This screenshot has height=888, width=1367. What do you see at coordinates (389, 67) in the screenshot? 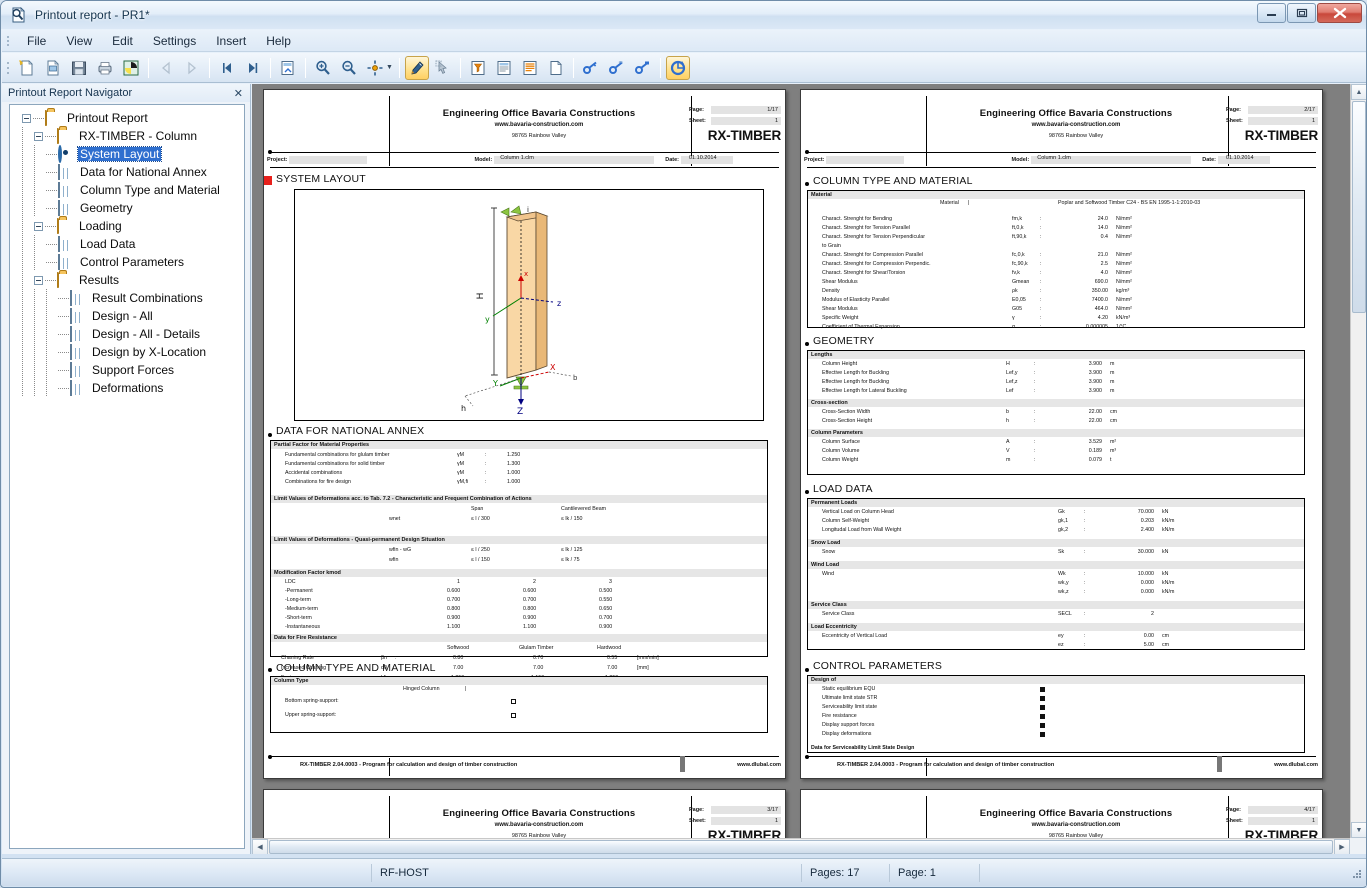
I see `zoom-dropdown-arrow: ▼` at bounding box center [389, 67].